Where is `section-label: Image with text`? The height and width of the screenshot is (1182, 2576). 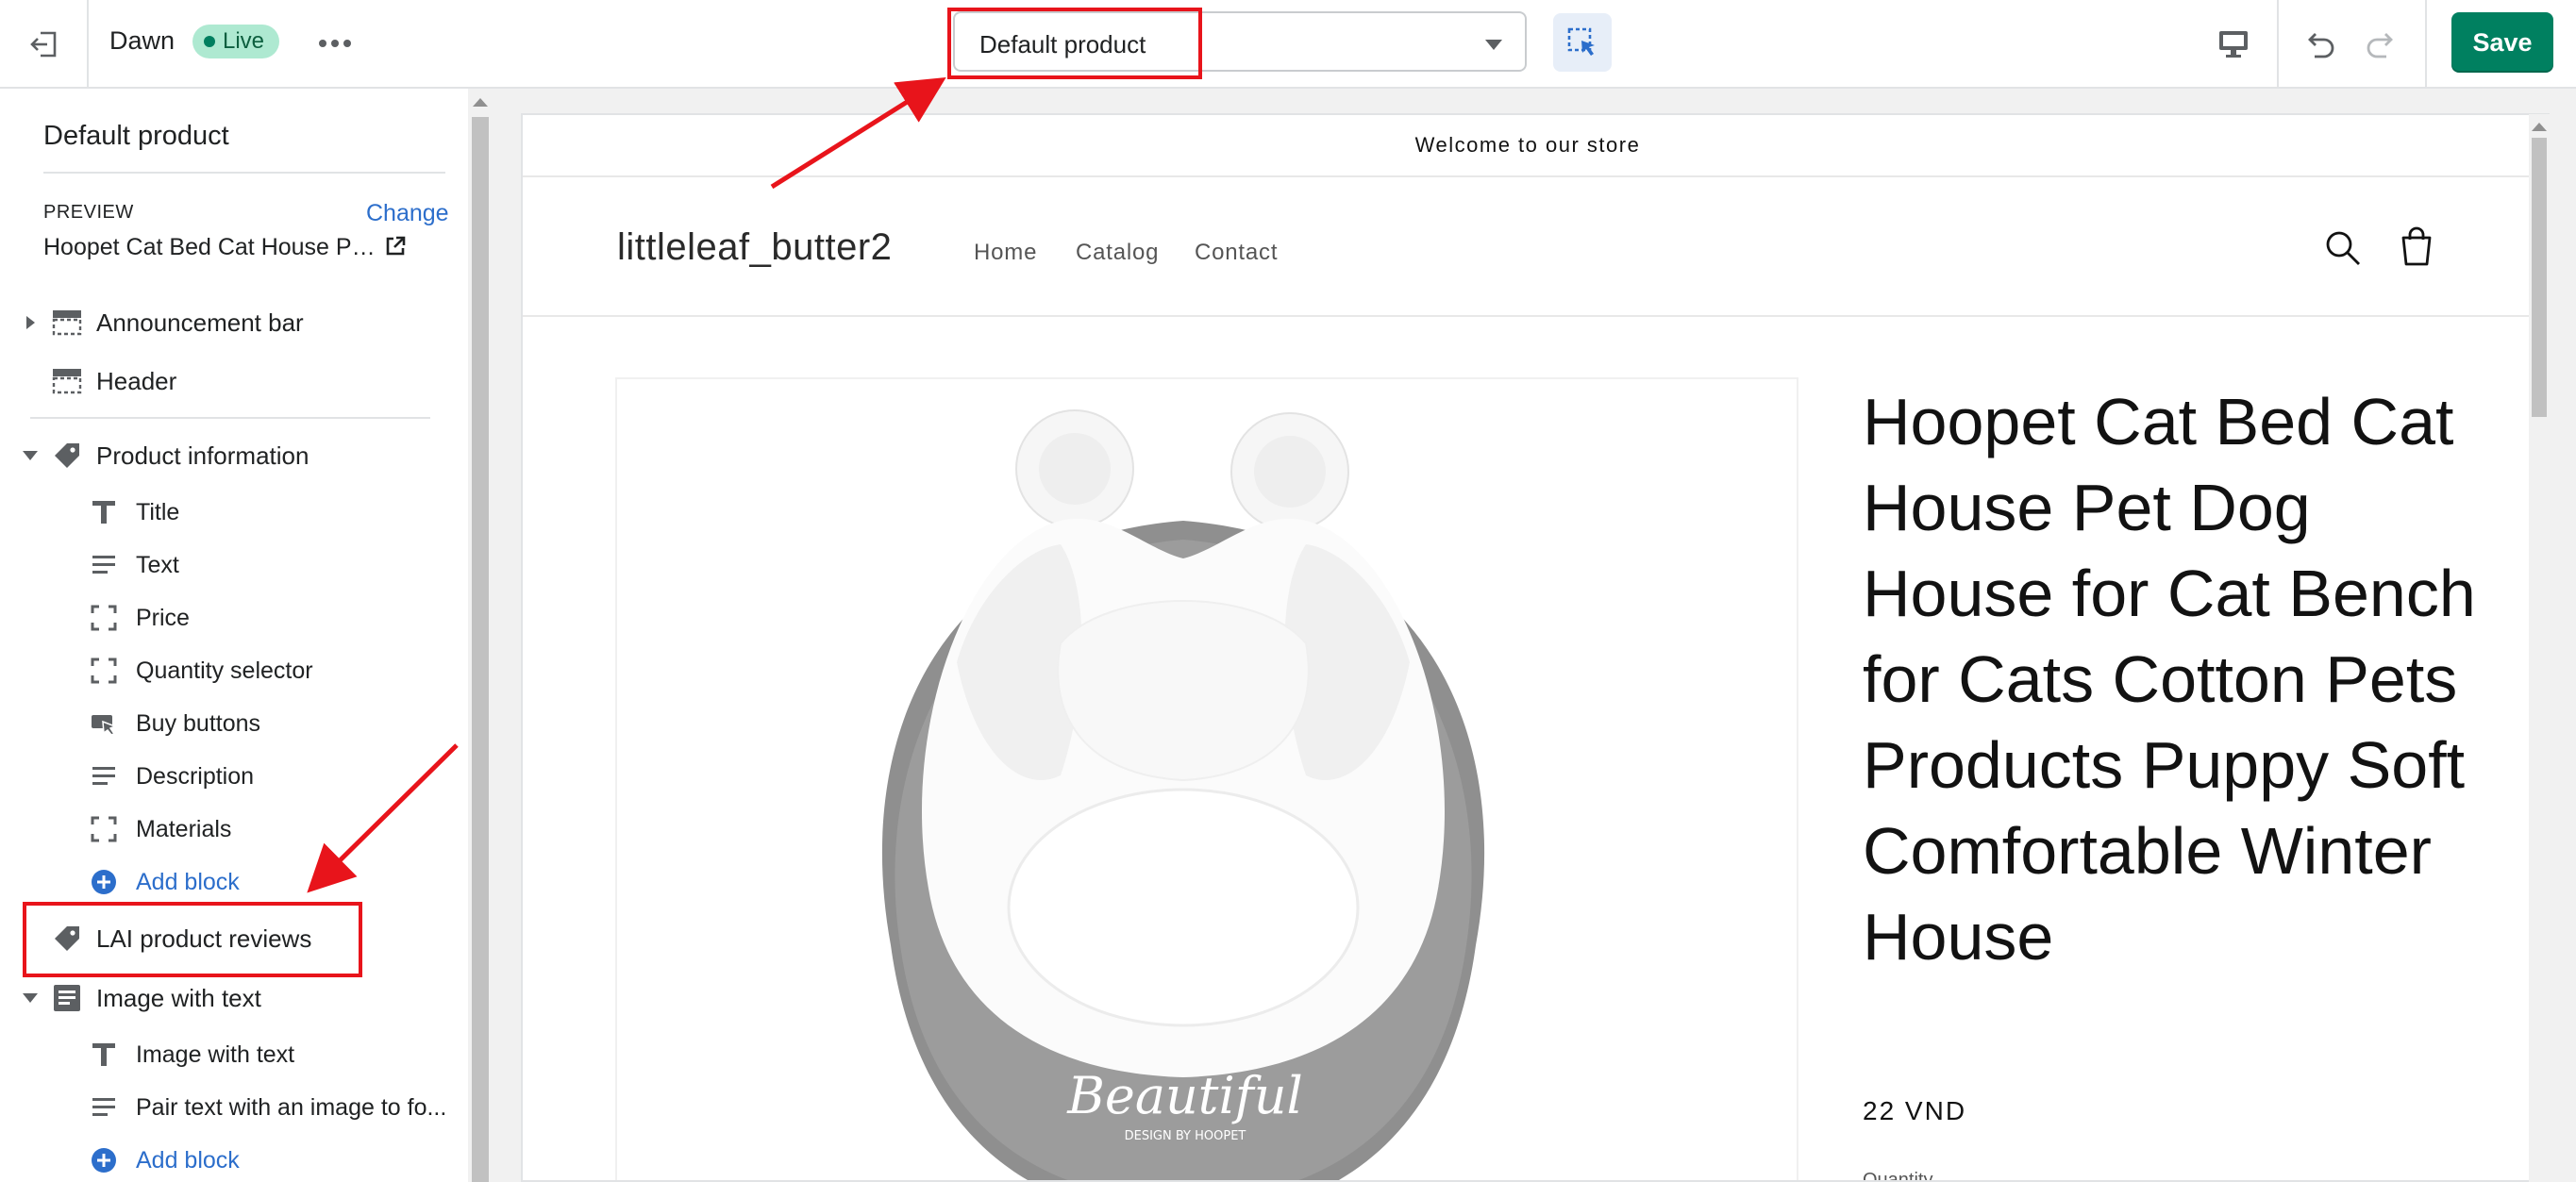 section-label: Image with text is located at coordinates (178, 998).